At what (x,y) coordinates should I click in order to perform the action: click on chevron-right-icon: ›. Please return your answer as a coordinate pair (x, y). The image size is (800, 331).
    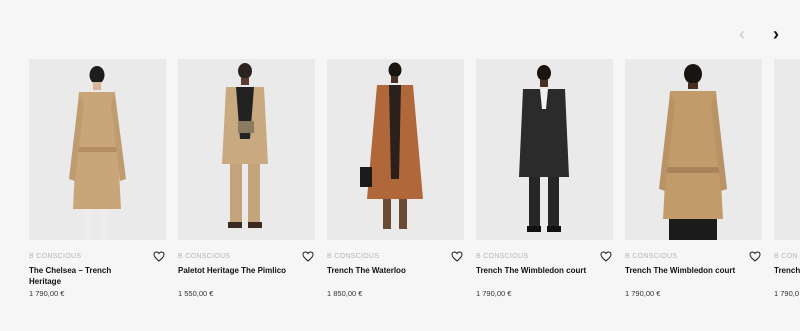
    Looking at the image, I should click on (776, 34).